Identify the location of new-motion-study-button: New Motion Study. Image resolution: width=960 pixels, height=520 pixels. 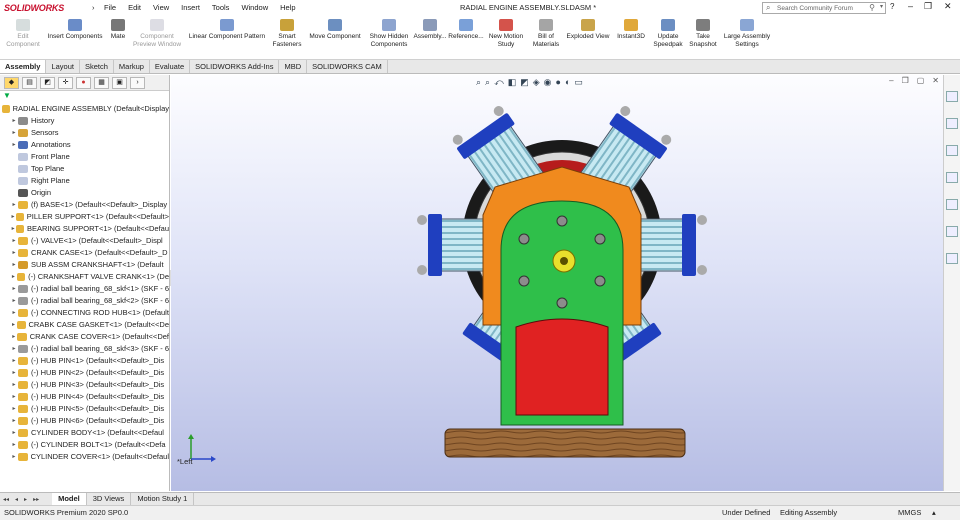
(506, 33).